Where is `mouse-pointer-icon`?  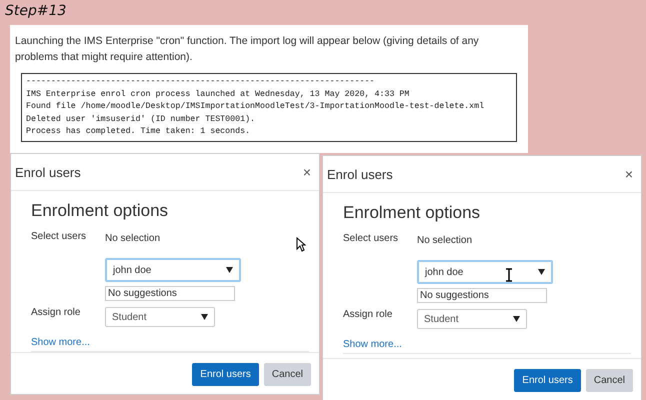
mouse-pointer-icon is located at coordinates (301, 244).